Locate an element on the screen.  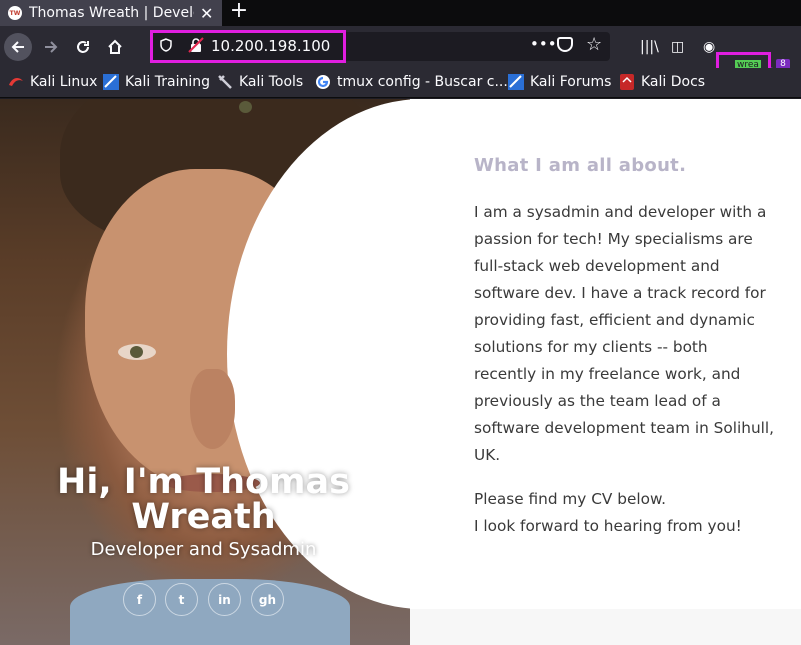
bookmark-kali-linux: Kali Linux is located at coordinates (52, 82).